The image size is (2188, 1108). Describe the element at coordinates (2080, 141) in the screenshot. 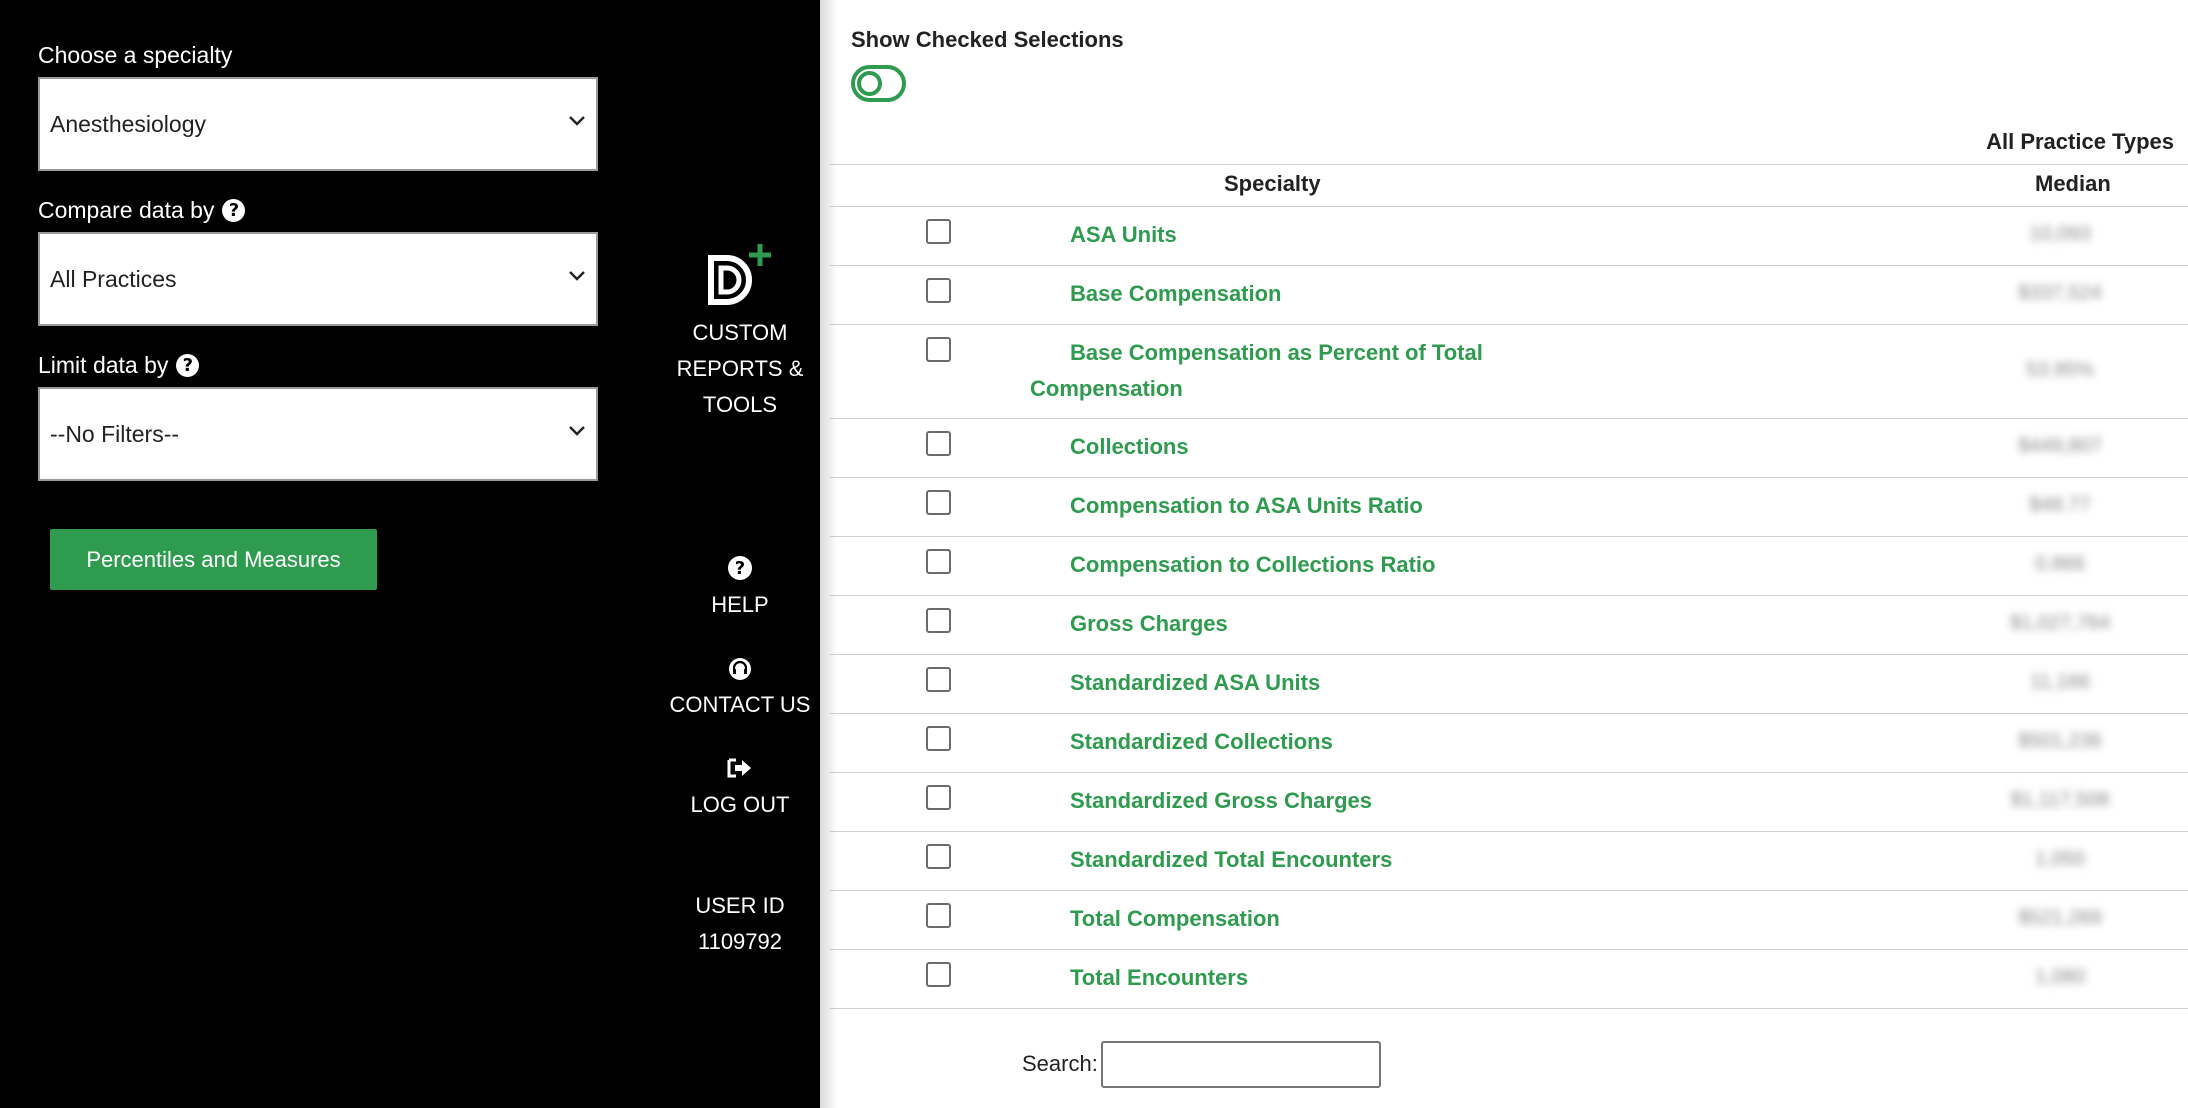

I see `column-group-header: All Practice Types` at that location.